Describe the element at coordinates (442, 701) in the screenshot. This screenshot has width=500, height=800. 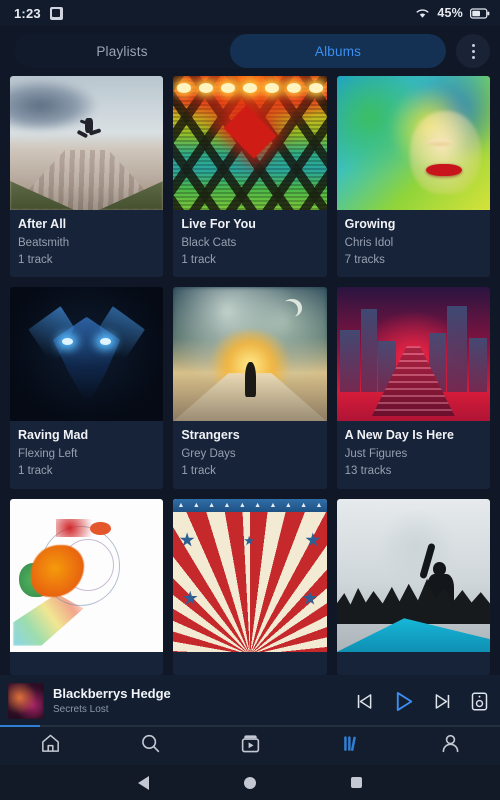
I see `skip-next-icon` at that location.